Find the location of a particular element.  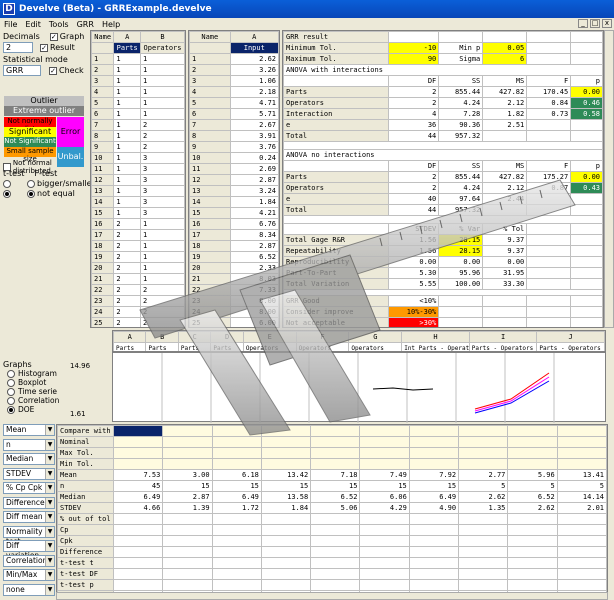

stats-row: Max Tol. is located at coordinates (332, 453).